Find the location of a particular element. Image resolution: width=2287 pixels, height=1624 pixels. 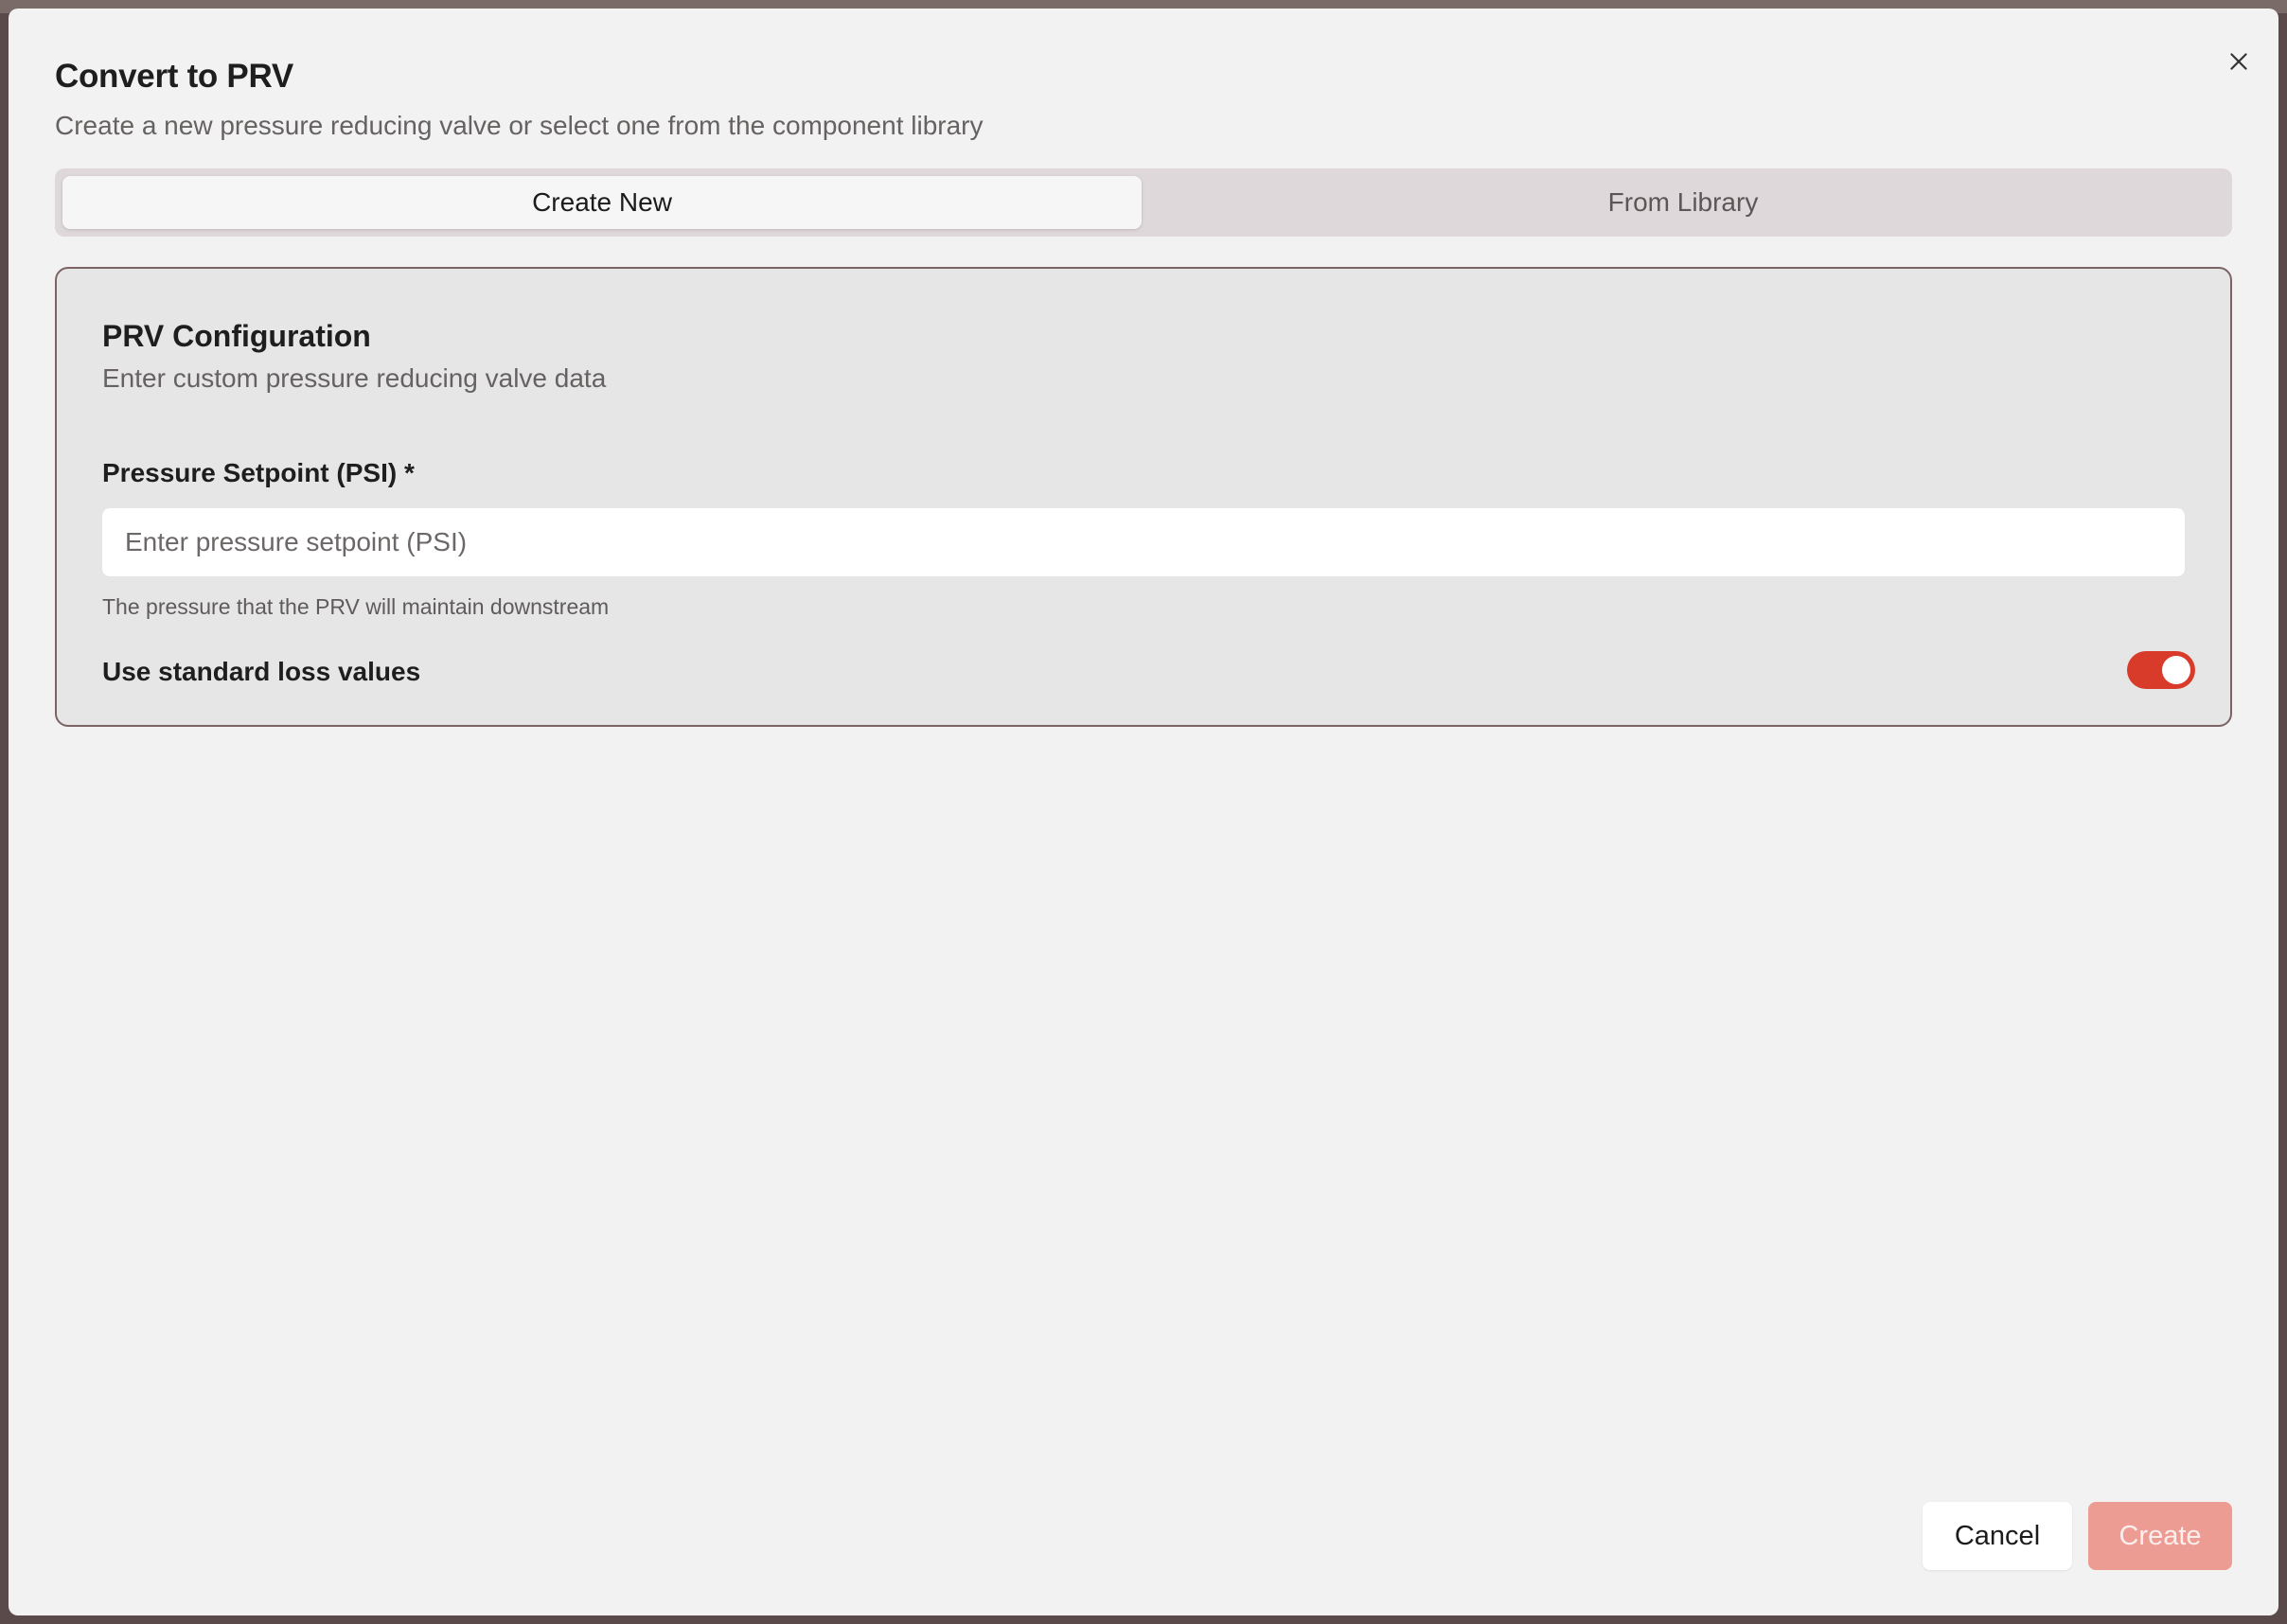

toggle-knob is located at coordinates (2176, 670).